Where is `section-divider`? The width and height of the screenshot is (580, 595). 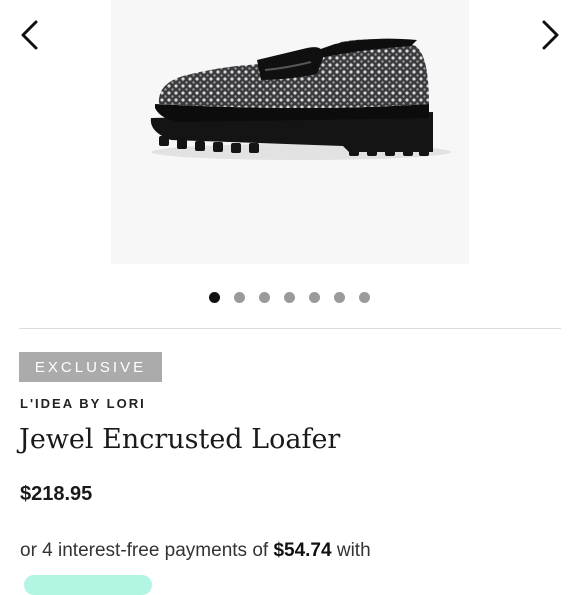
section-divider is located at coordinates (290, 328).